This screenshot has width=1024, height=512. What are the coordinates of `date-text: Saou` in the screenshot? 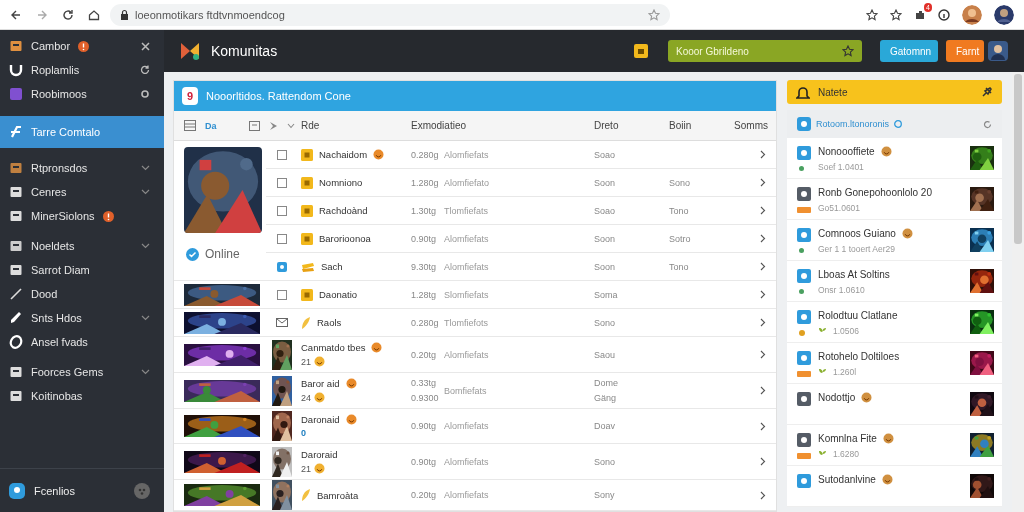 It's located at (605, 354).